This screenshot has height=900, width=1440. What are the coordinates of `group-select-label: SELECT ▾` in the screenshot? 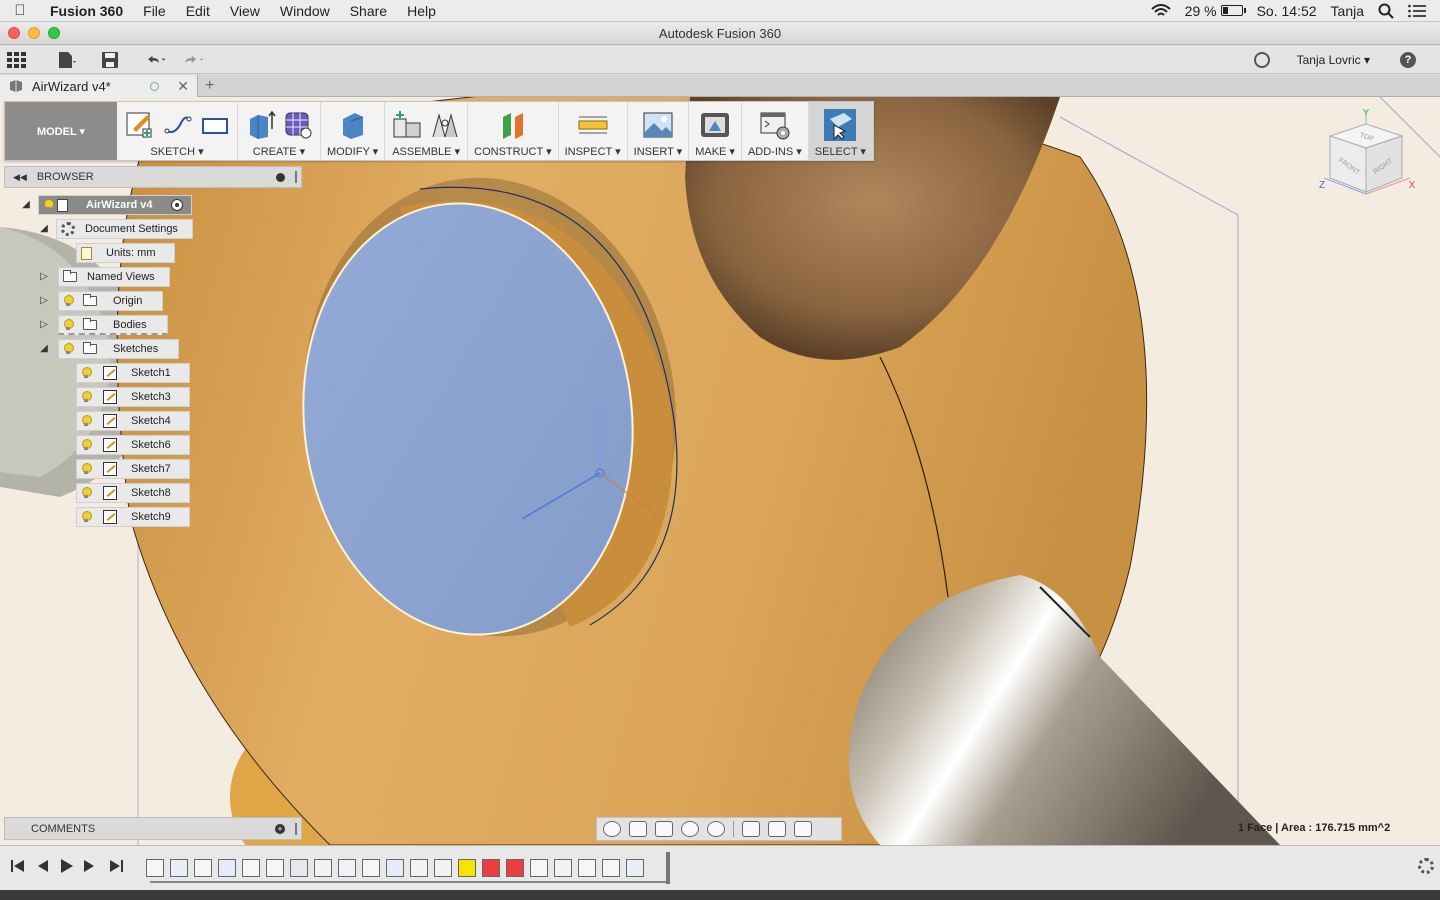 It's located at (840, 151).